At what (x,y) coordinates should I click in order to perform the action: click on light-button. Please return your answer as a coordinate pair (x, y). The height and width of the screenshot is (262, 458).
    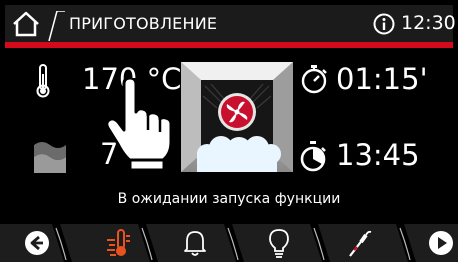
    Looking at the image, I should click on (279, 243).